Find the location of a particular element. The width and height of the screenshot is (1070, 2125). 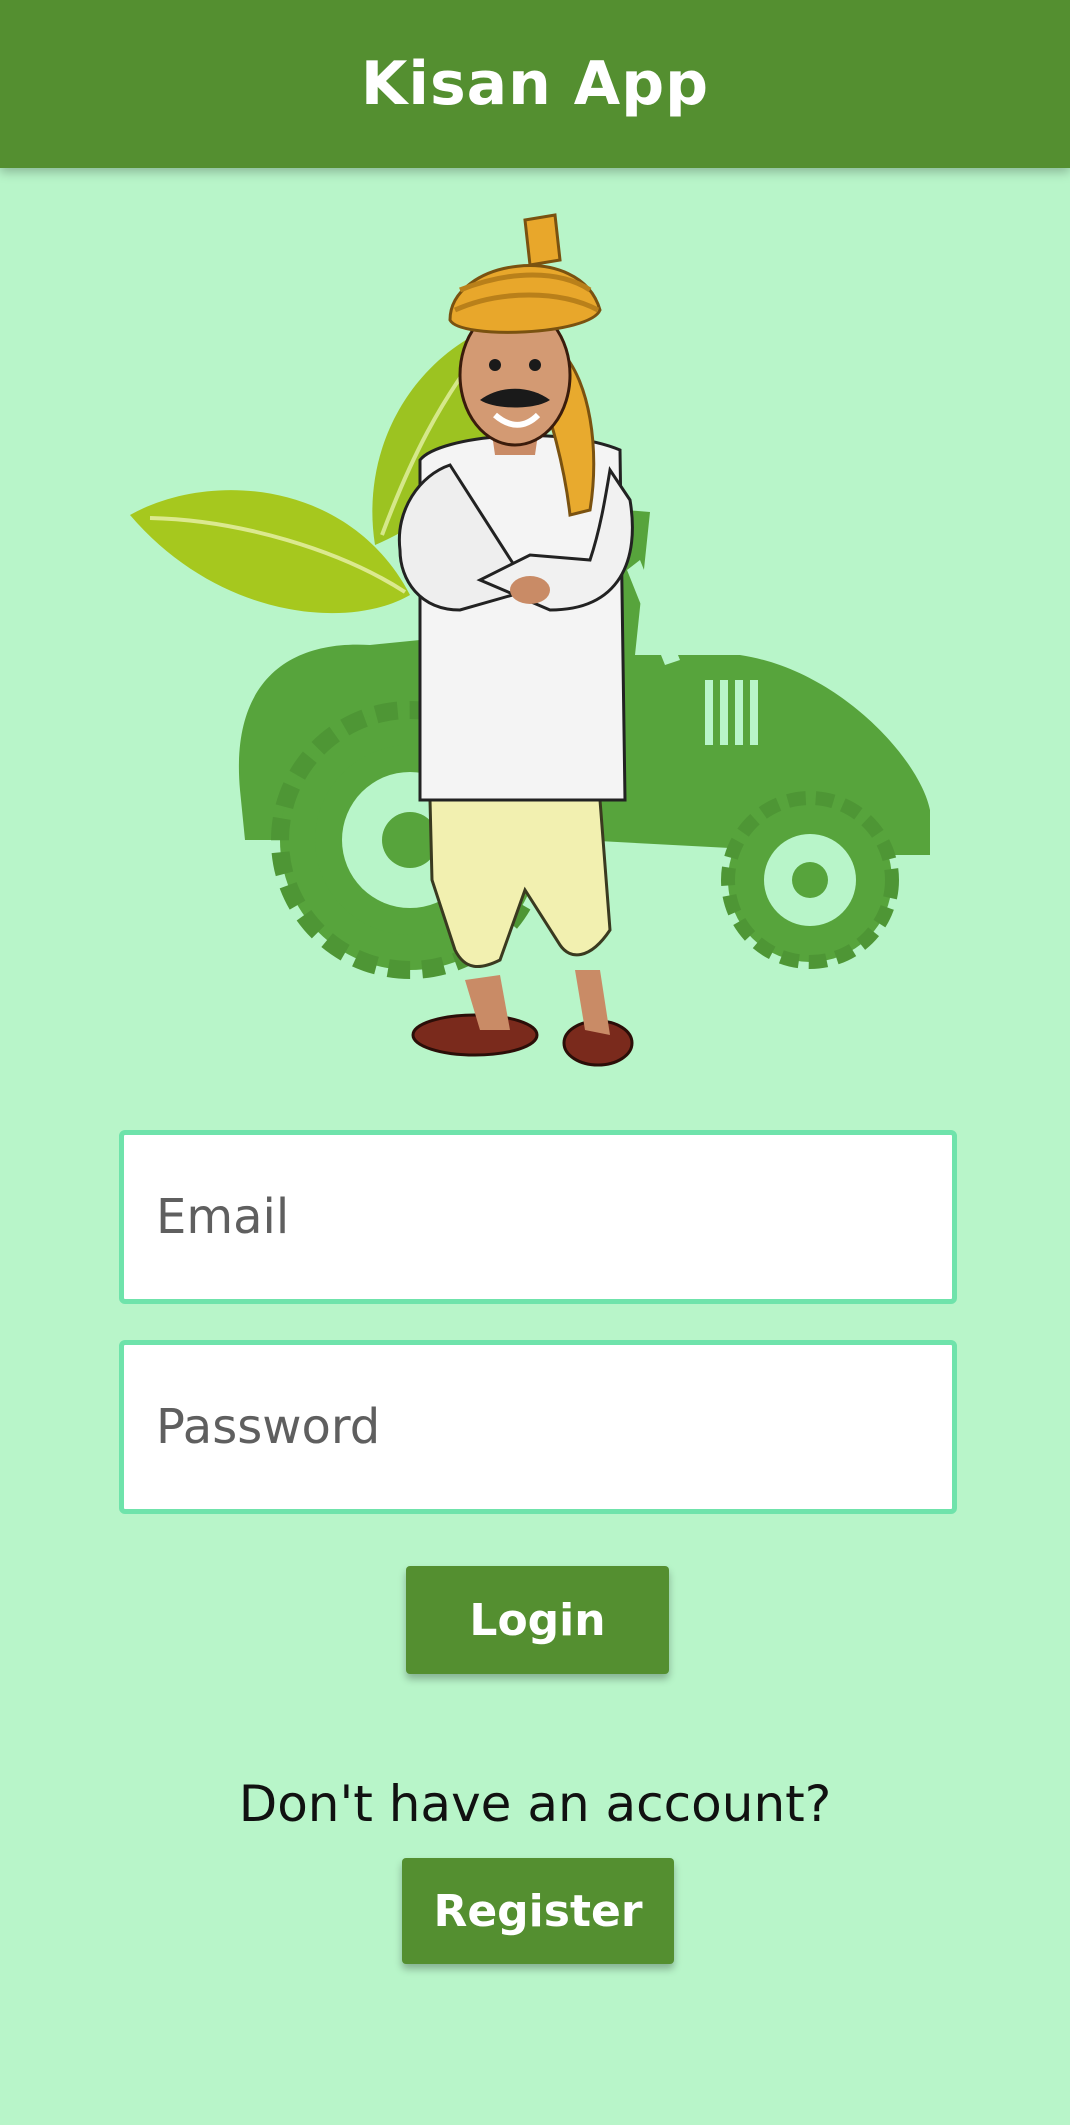

app-bar: Kisan App is located at coordinates (535, 84).